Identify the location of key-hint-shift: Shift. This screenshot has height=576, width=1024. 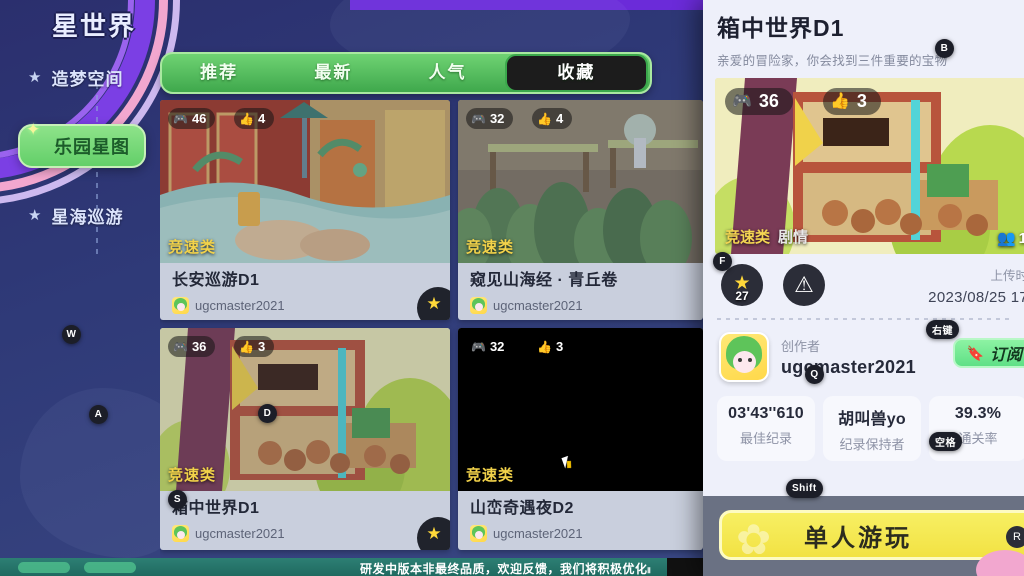
(804, 488).